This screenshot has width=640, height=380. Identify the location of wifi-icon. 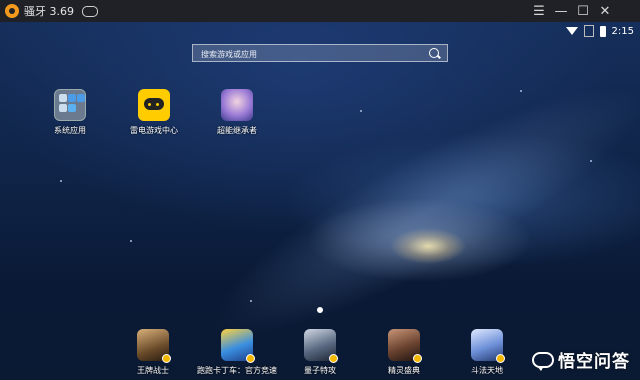
(571, 31).